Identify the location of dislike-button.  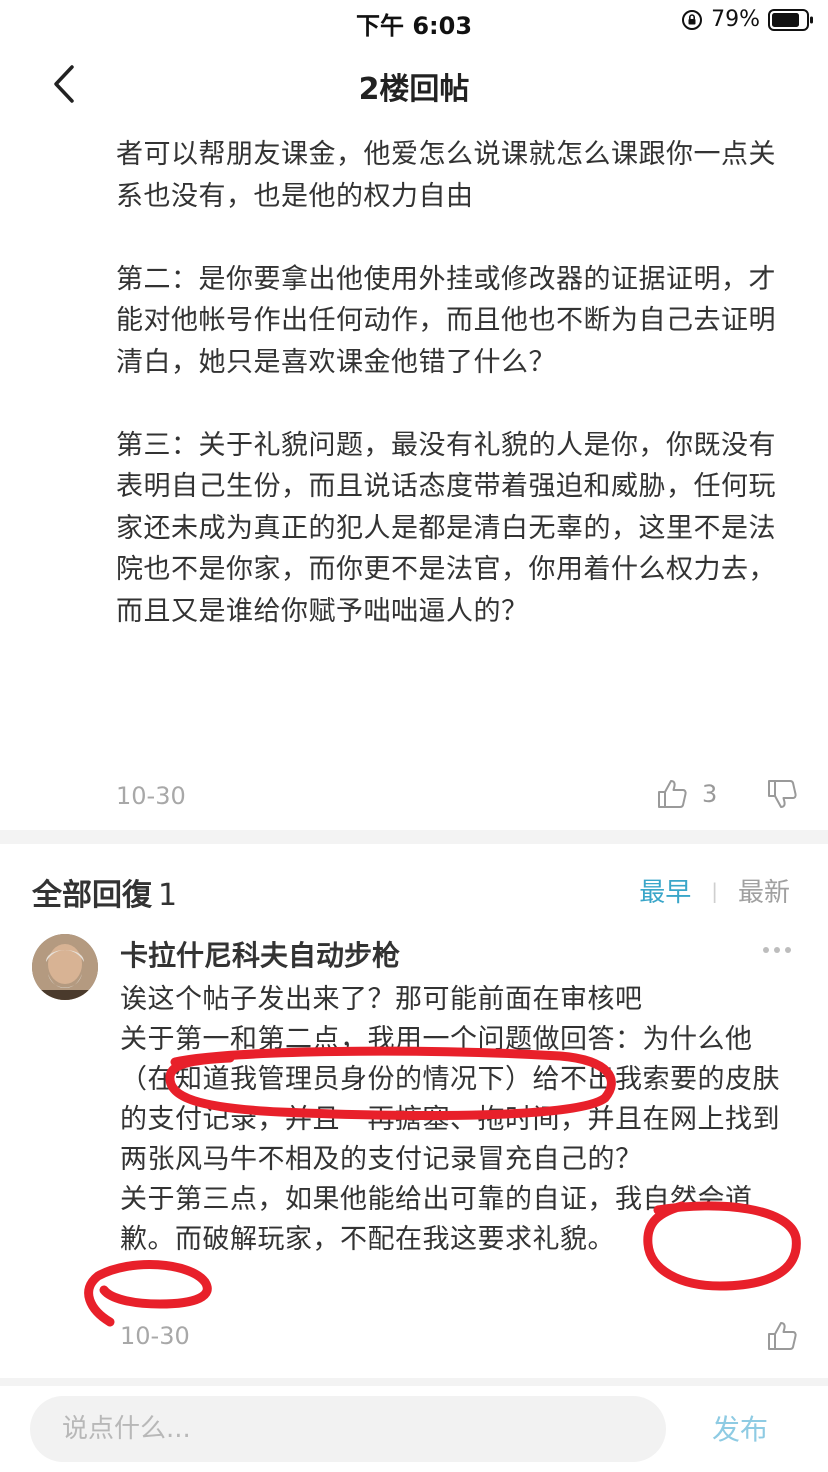
(782, 796).